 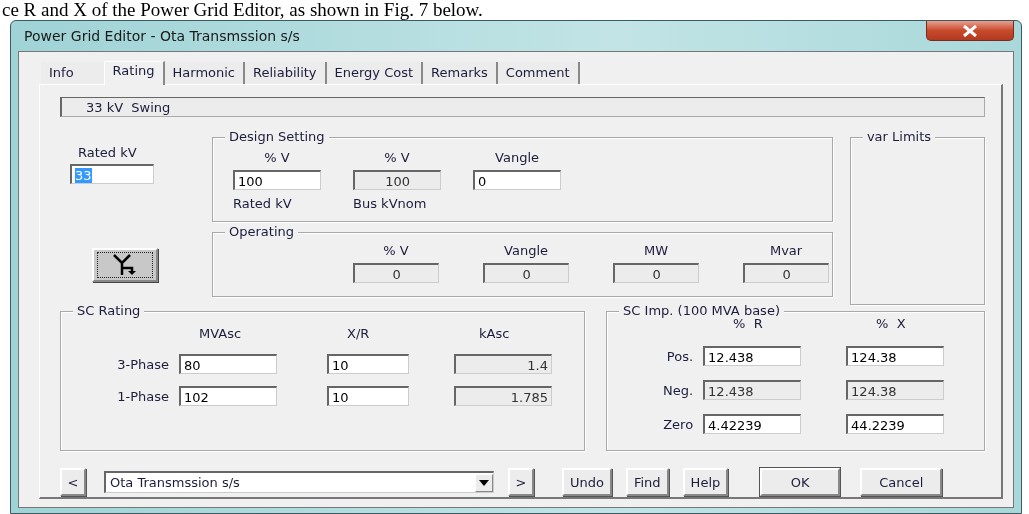 What do you see at coordinates (175, 482) in the screenshot?
I see `dropdown-value: Ota Transmssion s/s` at bounding box center [175, 482].